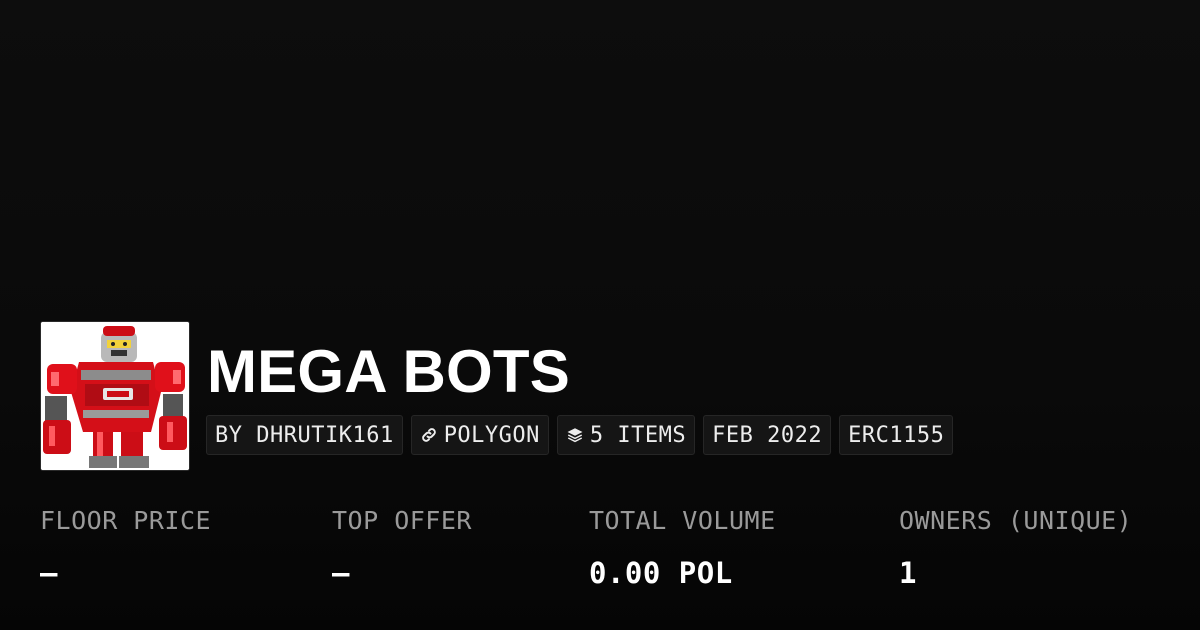  I want to click on total-volume-label: TOTAL VOLUME, so click(682, 520).